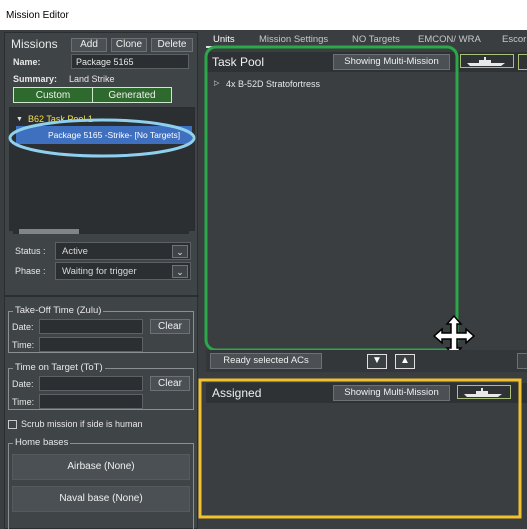 Image resolution: width=527 pixels, height=529 pixels. Describe the element at coordinates (266, 361) in the screenshot. I see `ready-selected-button: Ready selected ACs` at that location.